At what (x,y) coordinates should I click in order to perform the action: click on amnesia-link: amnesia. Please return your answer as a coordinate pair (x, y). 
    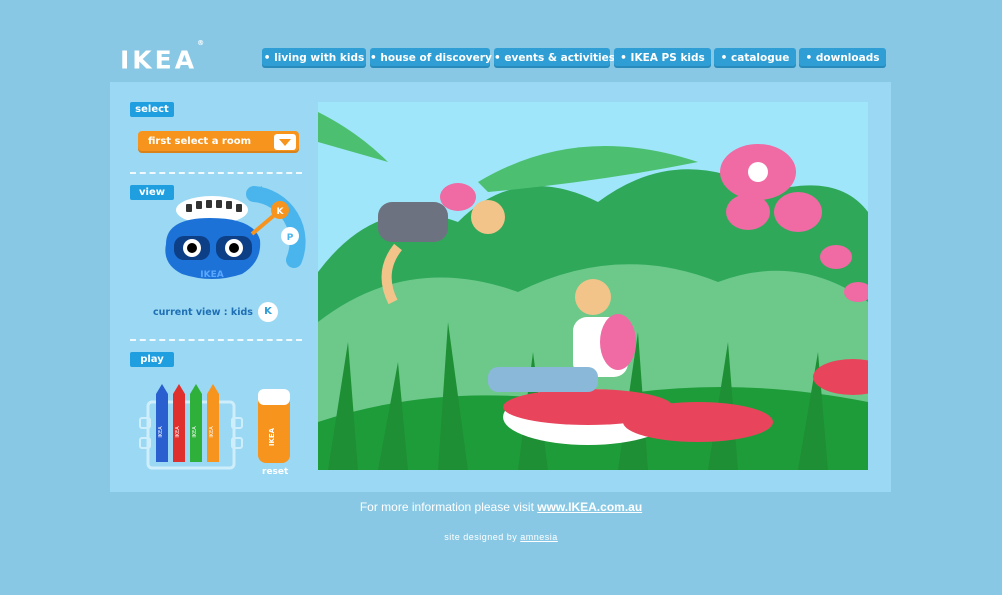
    Looking at the image, I should click on (539, 537).